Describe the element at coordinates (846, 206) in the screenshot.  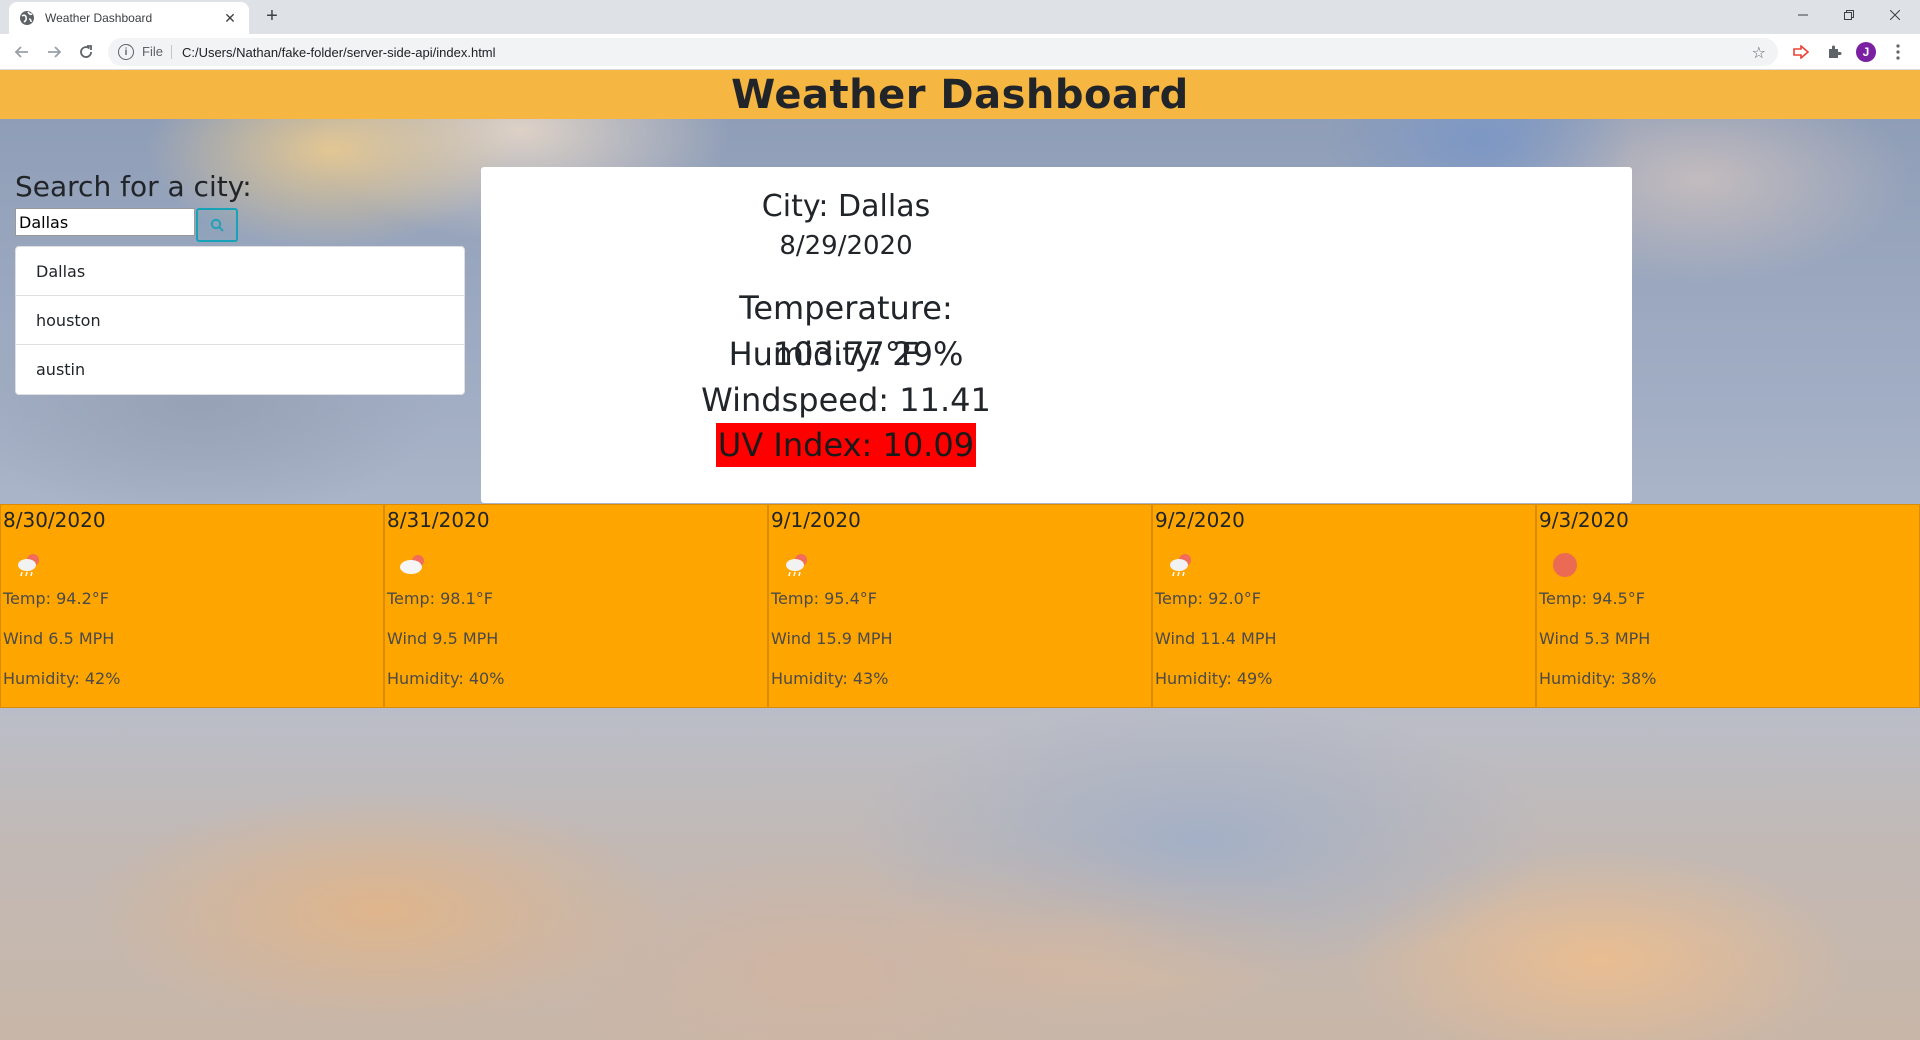
I see `current-city: City: Dallas` at that location.